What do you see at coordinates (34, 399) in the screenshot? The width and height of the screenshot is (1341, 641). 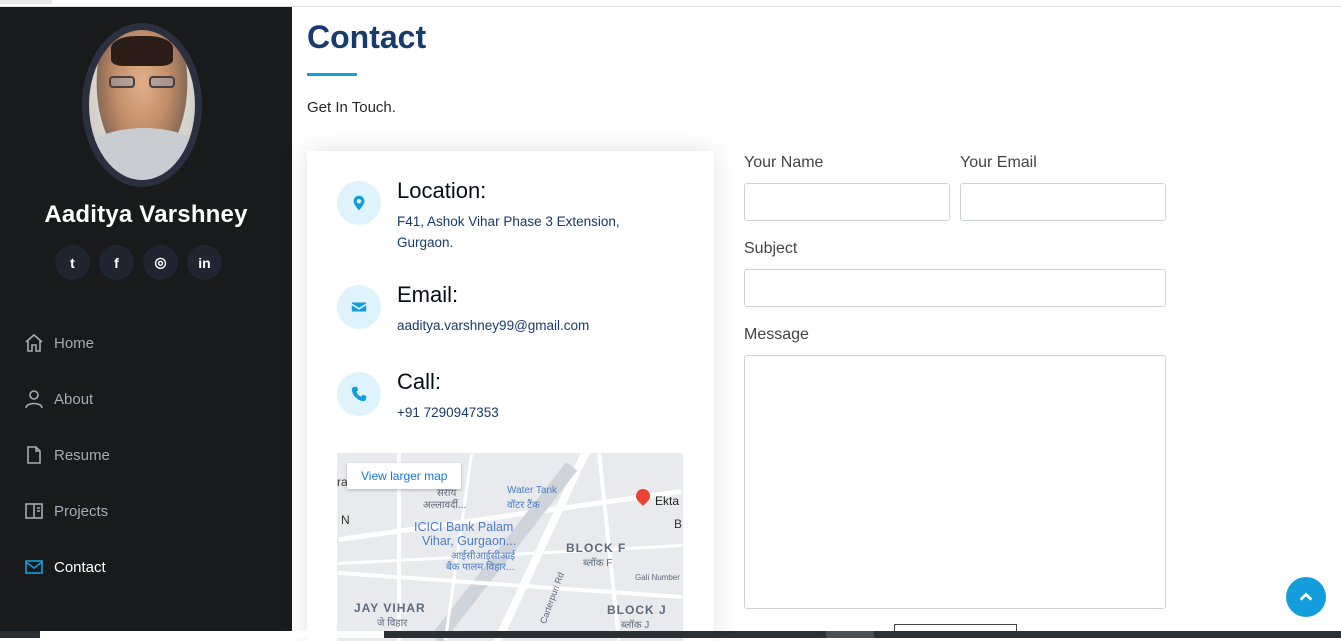 I see `person-icon` at bounding box center [34, 399].